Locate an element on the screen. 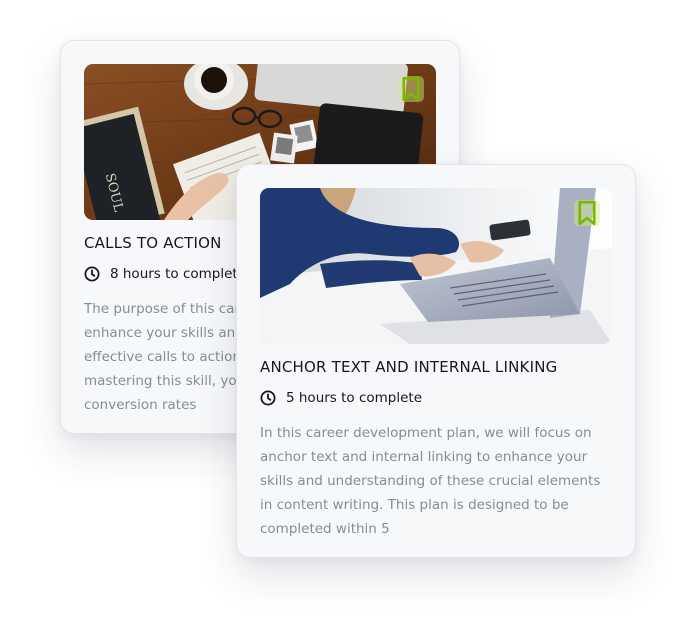 This screenshot has width=676, height=618. duration-text: 8 hours to complete is located at coordinates (178, 274).